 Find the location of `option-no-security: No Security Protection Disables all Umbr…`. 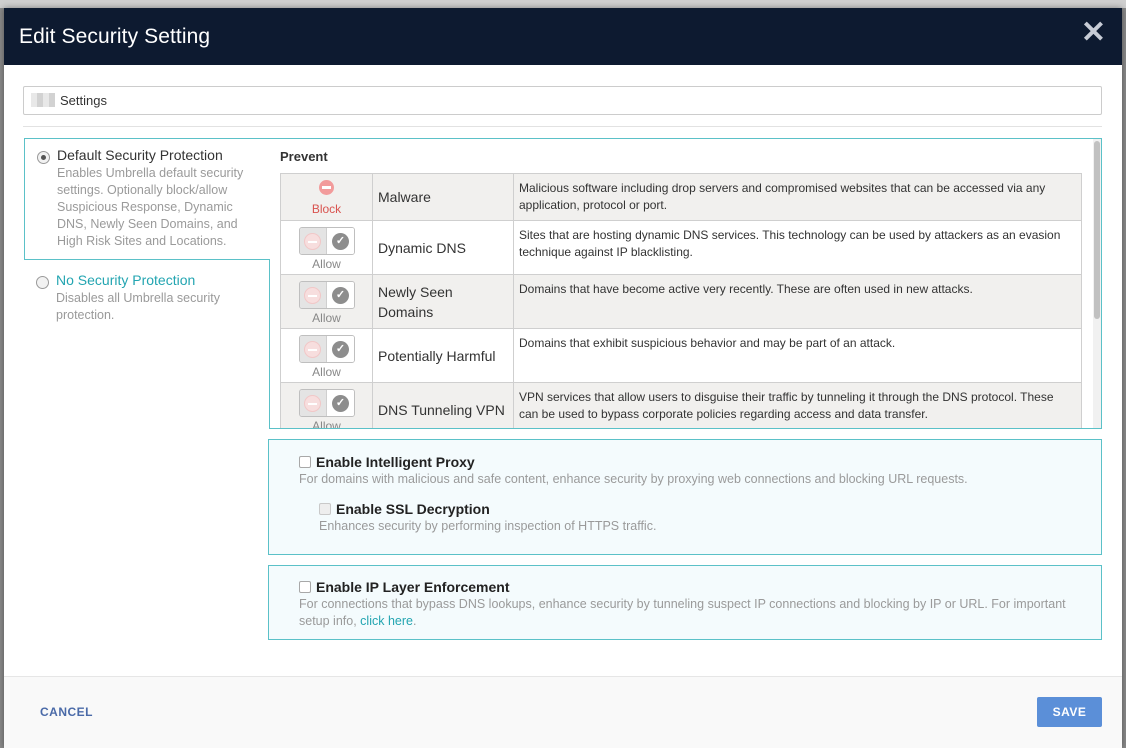

option-no-security: No Security Protection Disables all Umbr… is located at coordinates (147, 304).